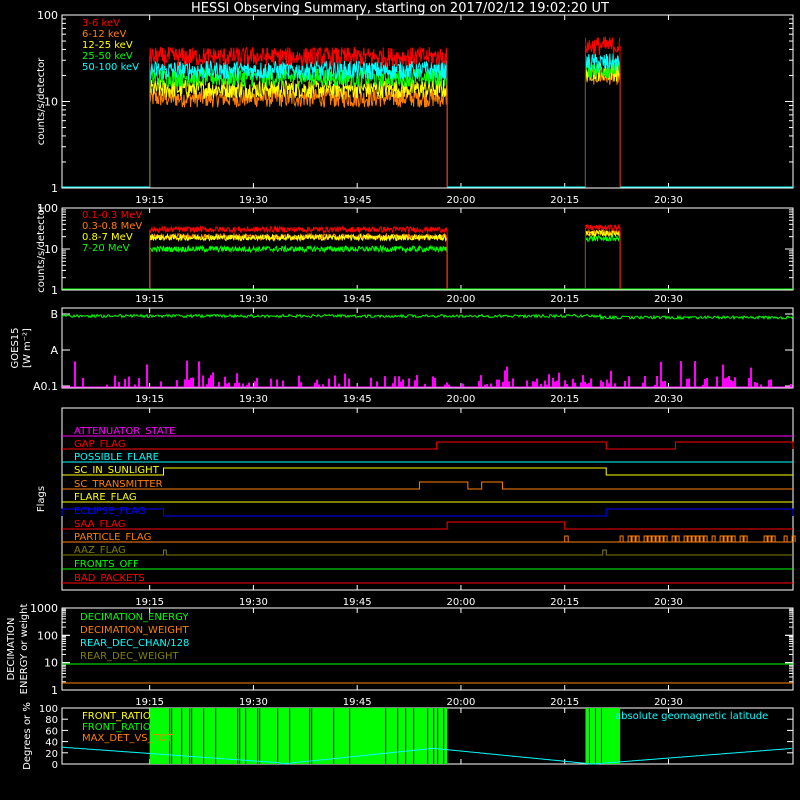 The image size is (800, 800). I want to click on panel3-ylabel-units: [W m⁻²], so click(27, 348).